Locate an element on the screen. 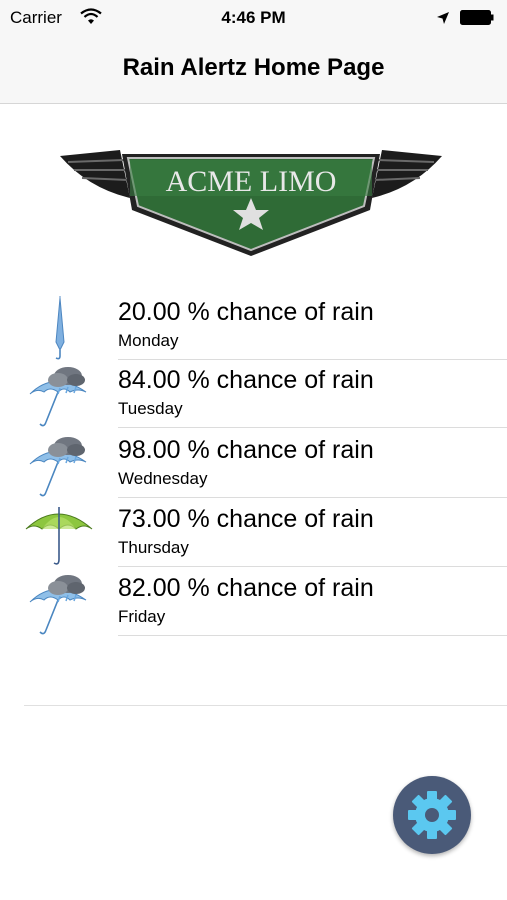  logo-text: ACME LIMO is located at coordinates (251, 181).